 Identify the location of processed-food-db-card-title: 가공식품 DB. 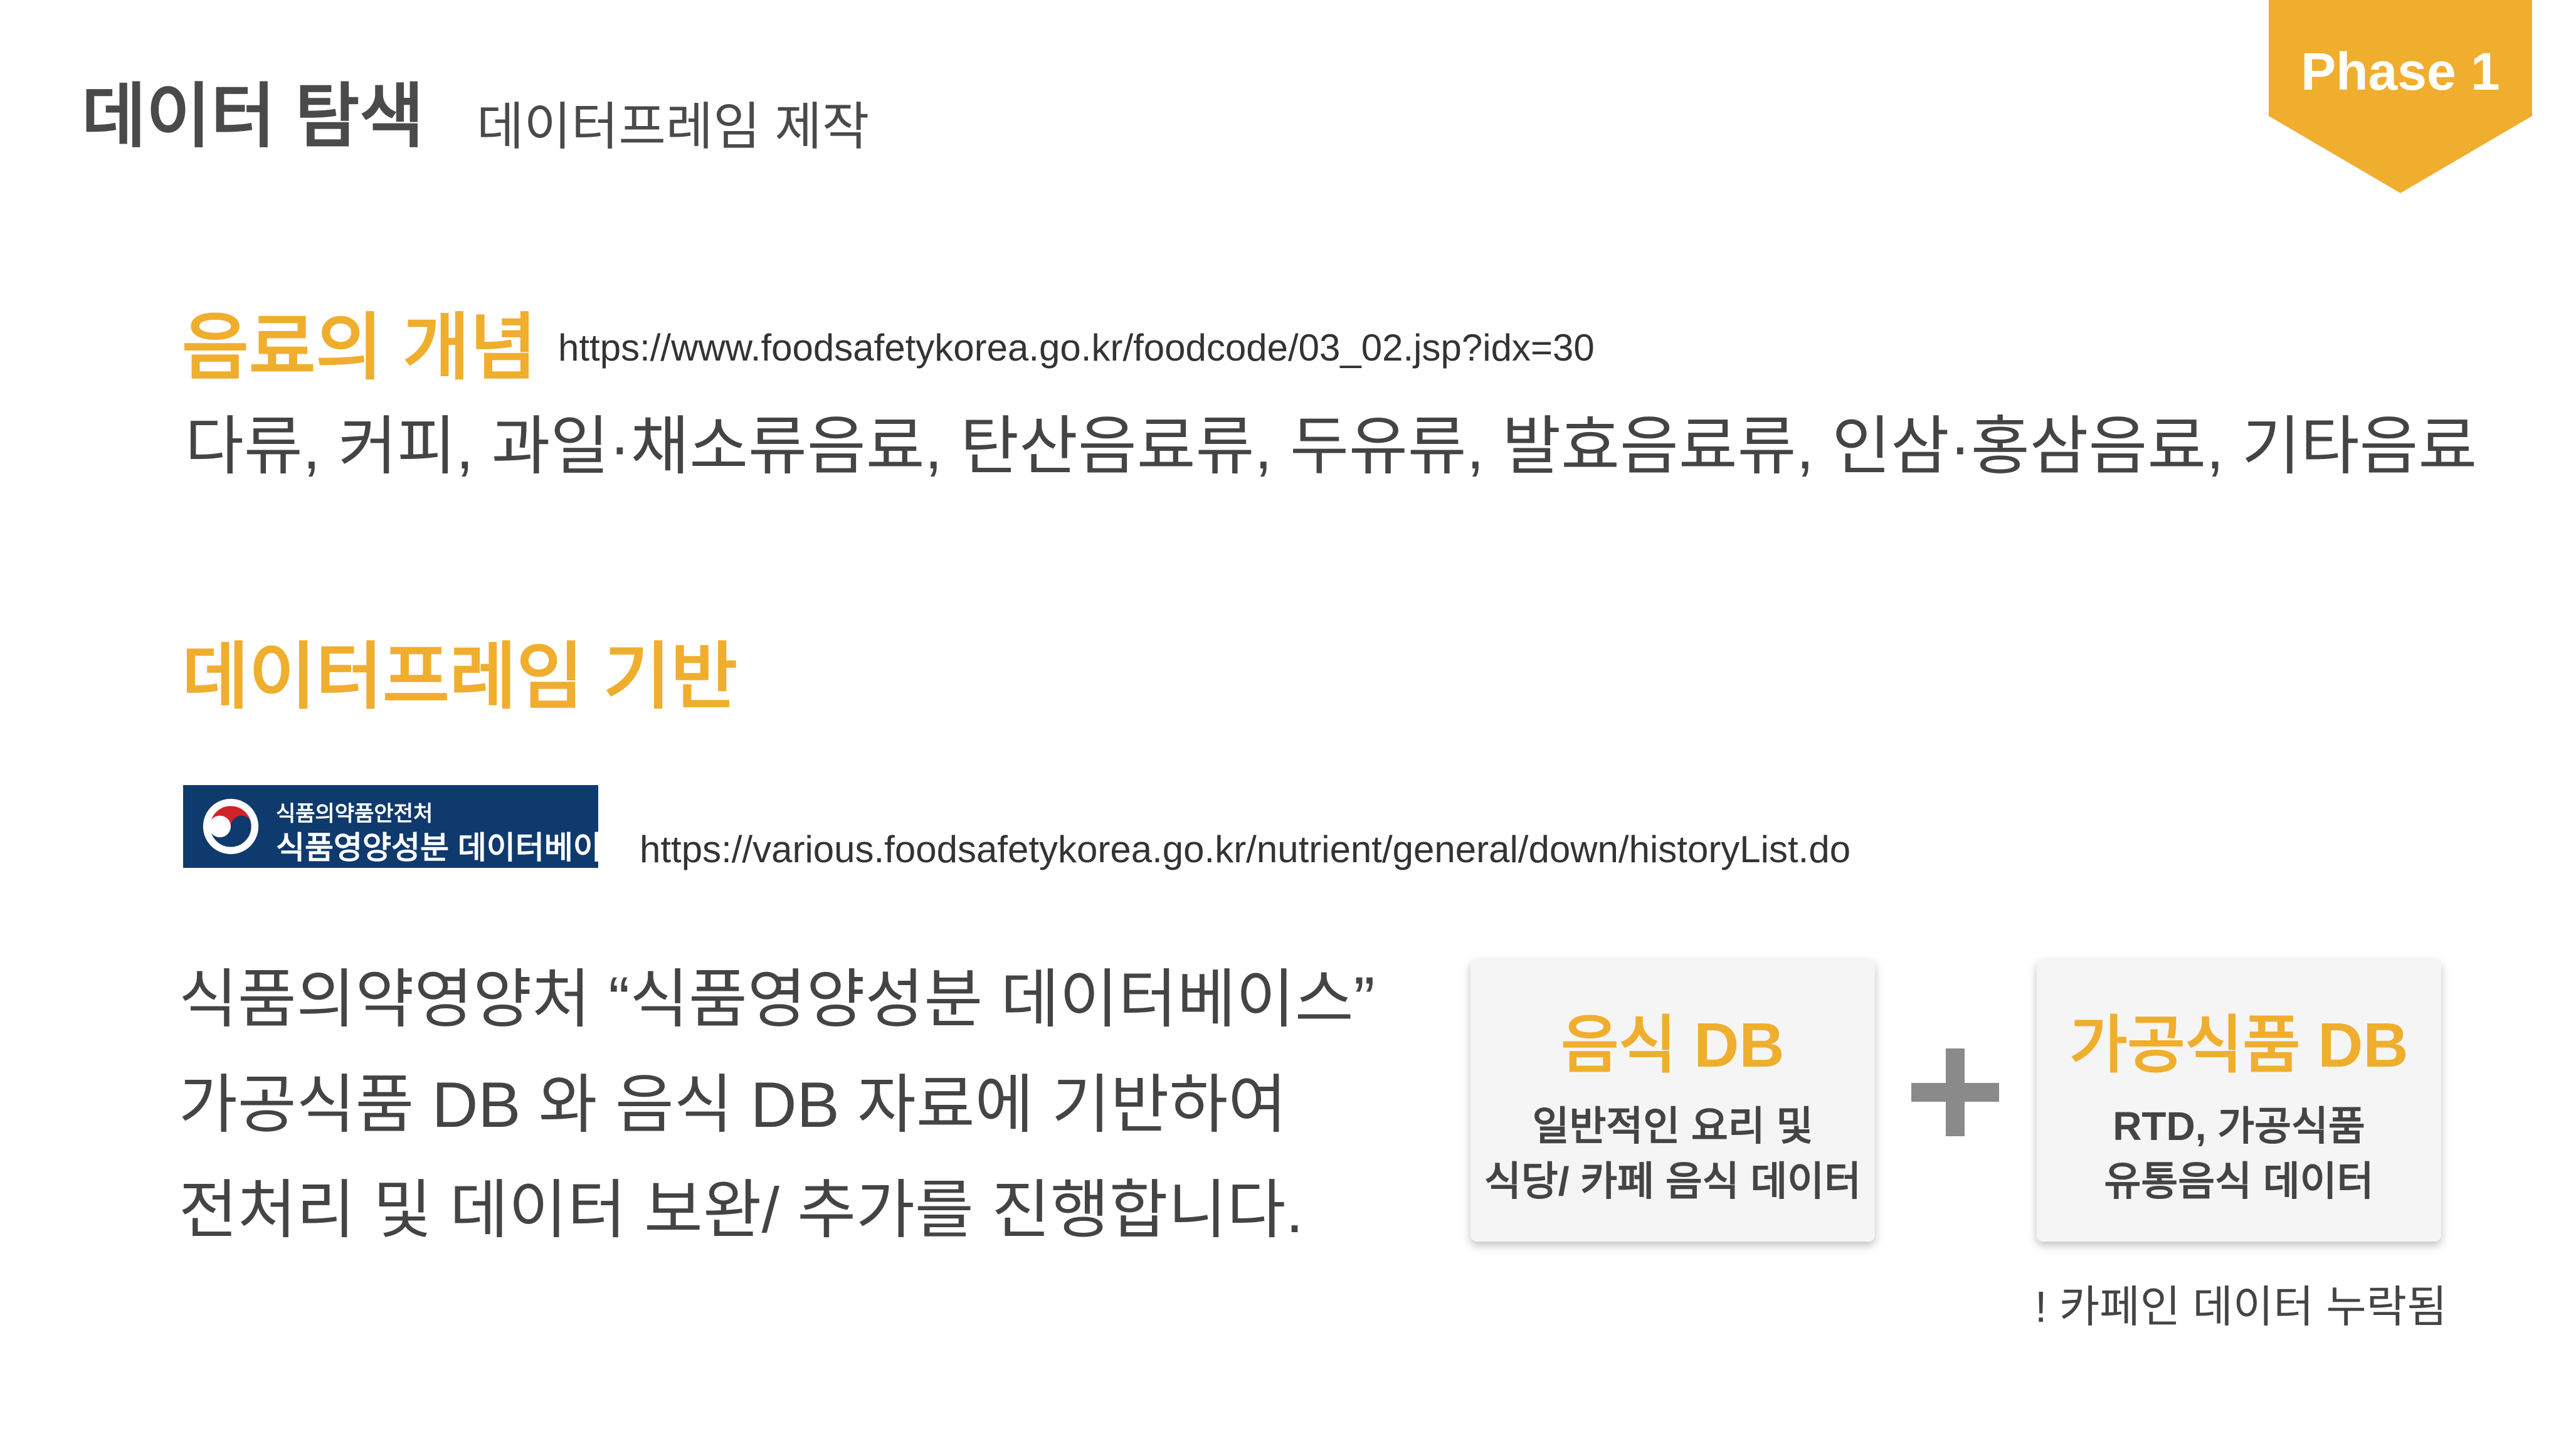
(2239, 1045).